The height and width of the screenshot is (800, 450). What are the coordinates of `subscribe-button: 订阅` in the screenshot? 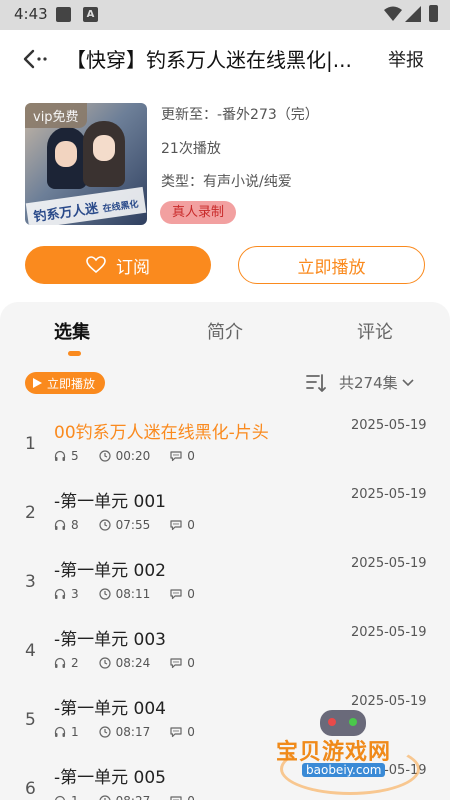 It's located at (118, 265).